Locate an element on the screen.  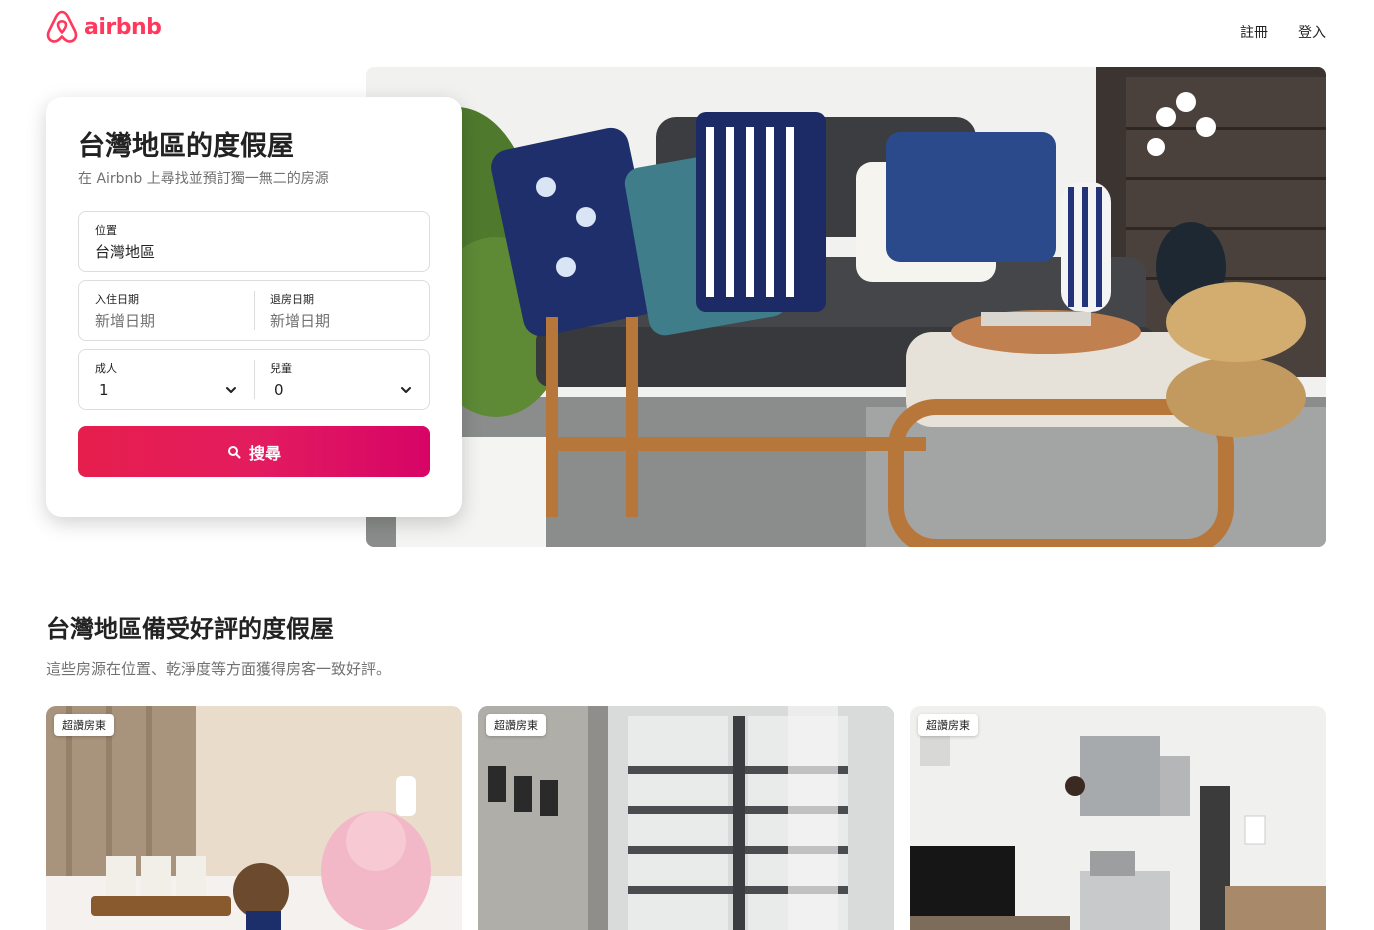
guest-fields: 成人 1 兒童 0 is located at coordinates (254, 379).